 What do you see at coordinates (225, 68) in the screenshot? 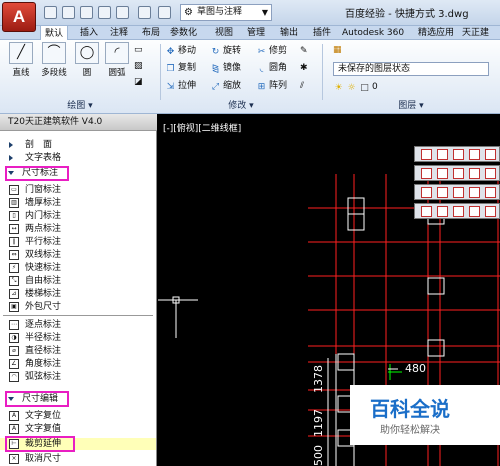
I see `mirror-tool: ⧎ 镜像` at bounding box center [225, 68].